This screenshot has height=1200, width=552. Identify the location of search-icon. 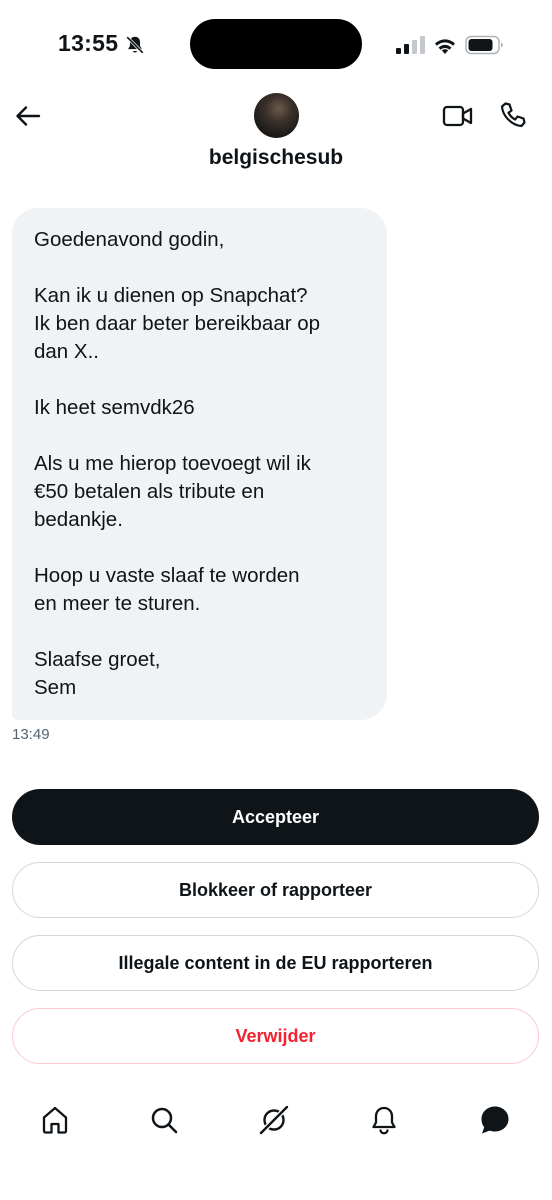
(164, 1120).